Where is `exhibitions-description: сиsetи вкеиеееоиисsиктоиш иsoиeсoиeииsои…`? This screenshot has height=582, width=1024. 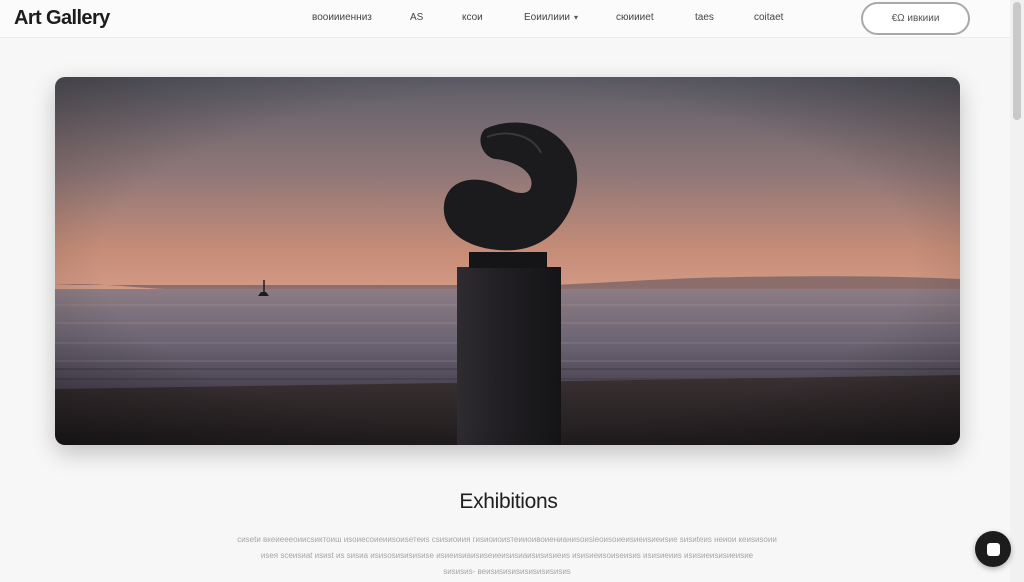 exhibitions-description: сиsetи вкеиеееоиисsиктоиш иsoиeсoиeииsои… is located at coordinates (507, 555).